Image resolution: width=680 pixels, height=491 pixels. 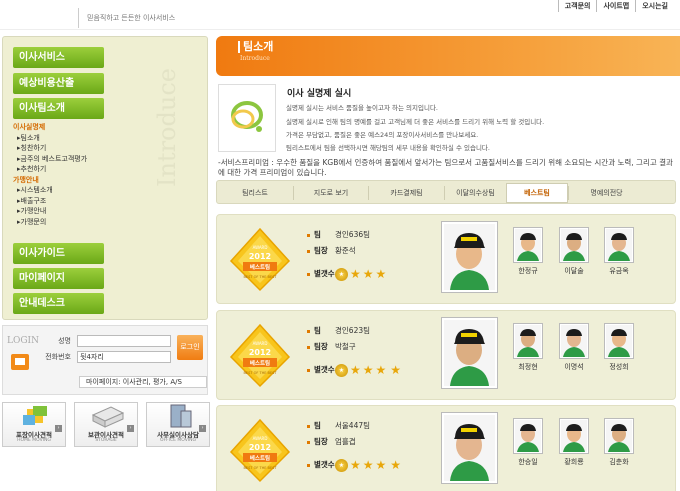 What do you see at coordinates (50, 222) in the screenshot?
I see `submenu-item: ▸가맹문의` at bounding box center [50, 222].